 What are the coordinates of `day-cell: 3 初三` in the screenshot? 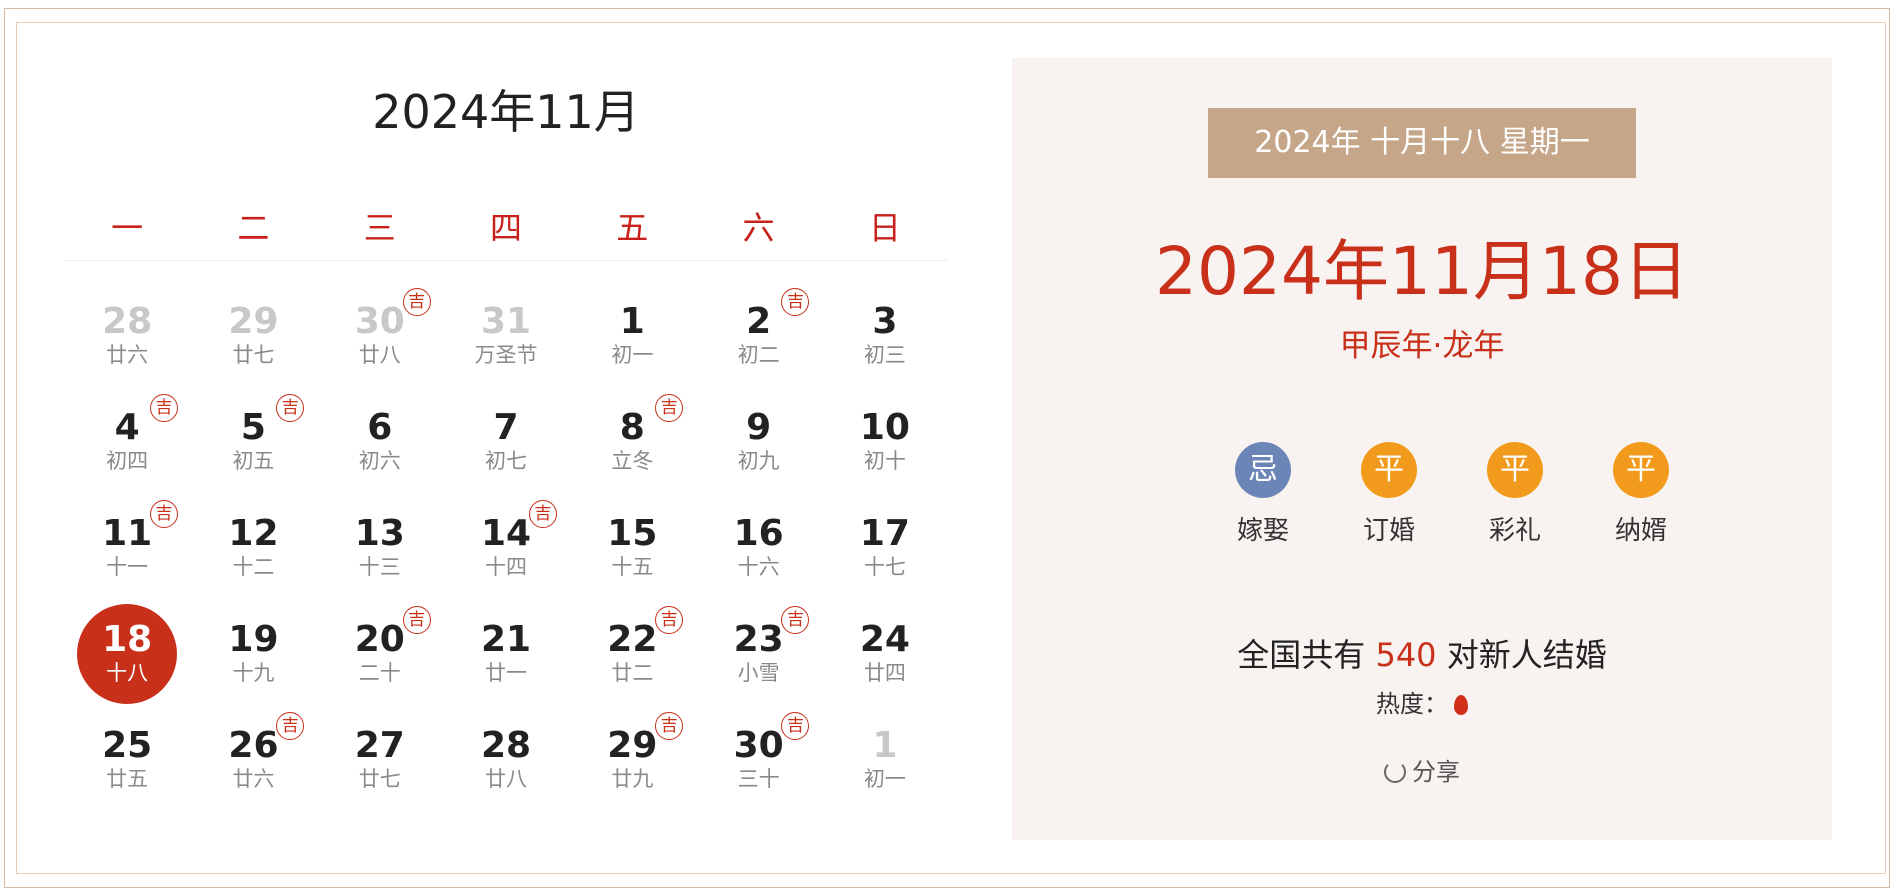 It's located at (885, 349).